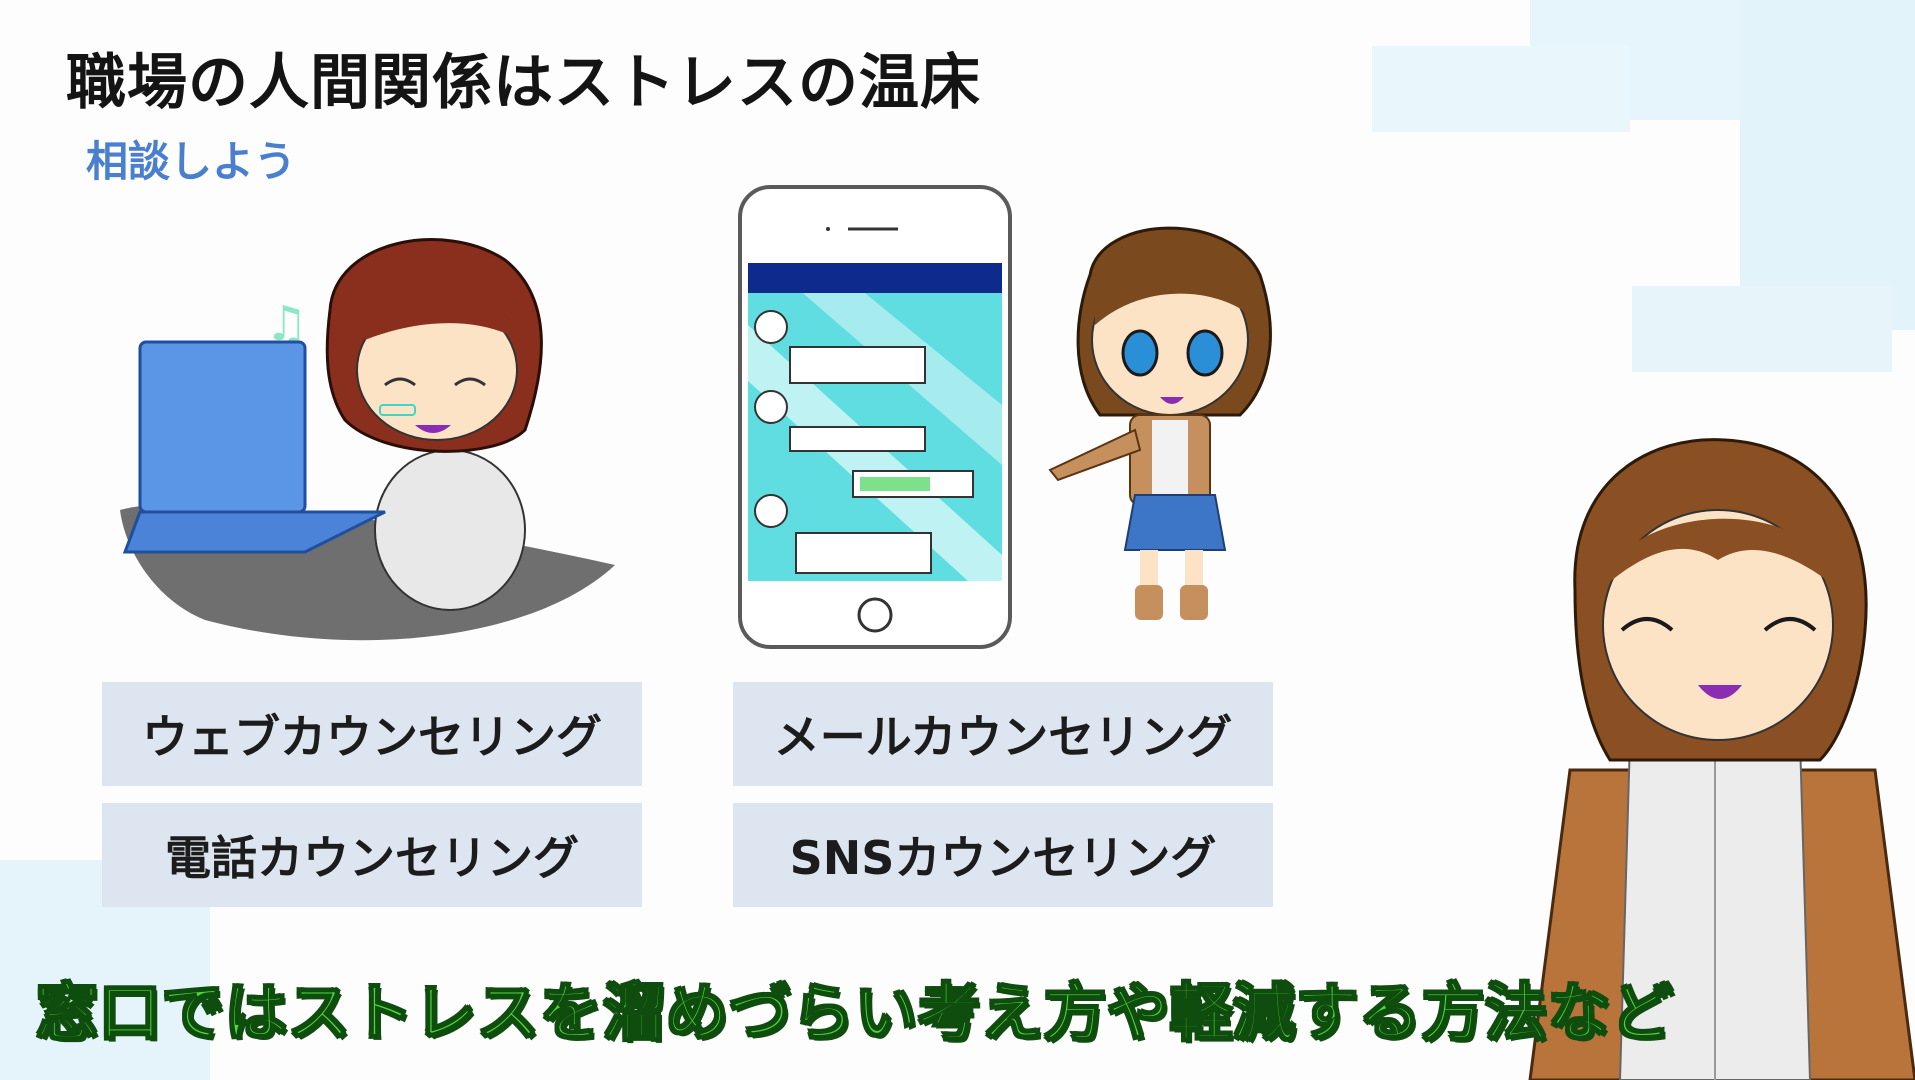 The image size is (1915, 1080). Describe the element at coordinates (367, 439) in the screenshot. I see `laptop-girl-illustration: ♫ ♪` at that location.